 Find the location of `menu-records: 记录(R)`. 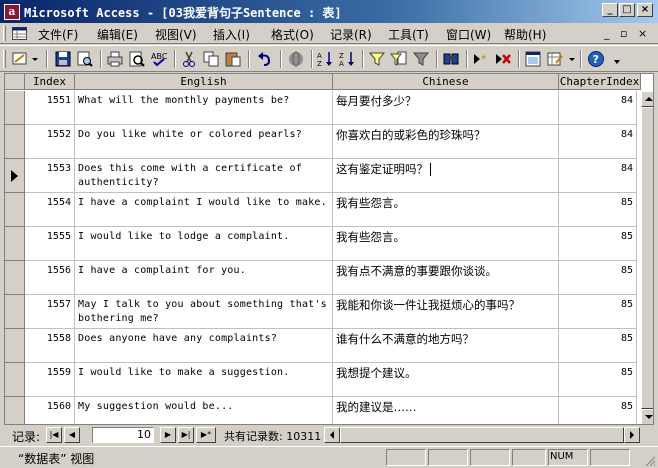

menu-records: 记录(R) is located at coordinates (351, 34).